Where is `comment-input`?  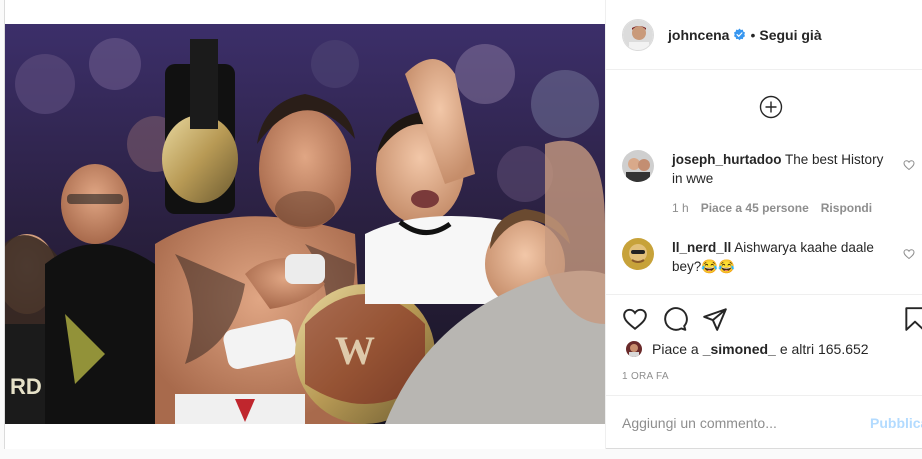 comment-input is located at coordinates (742, 422).